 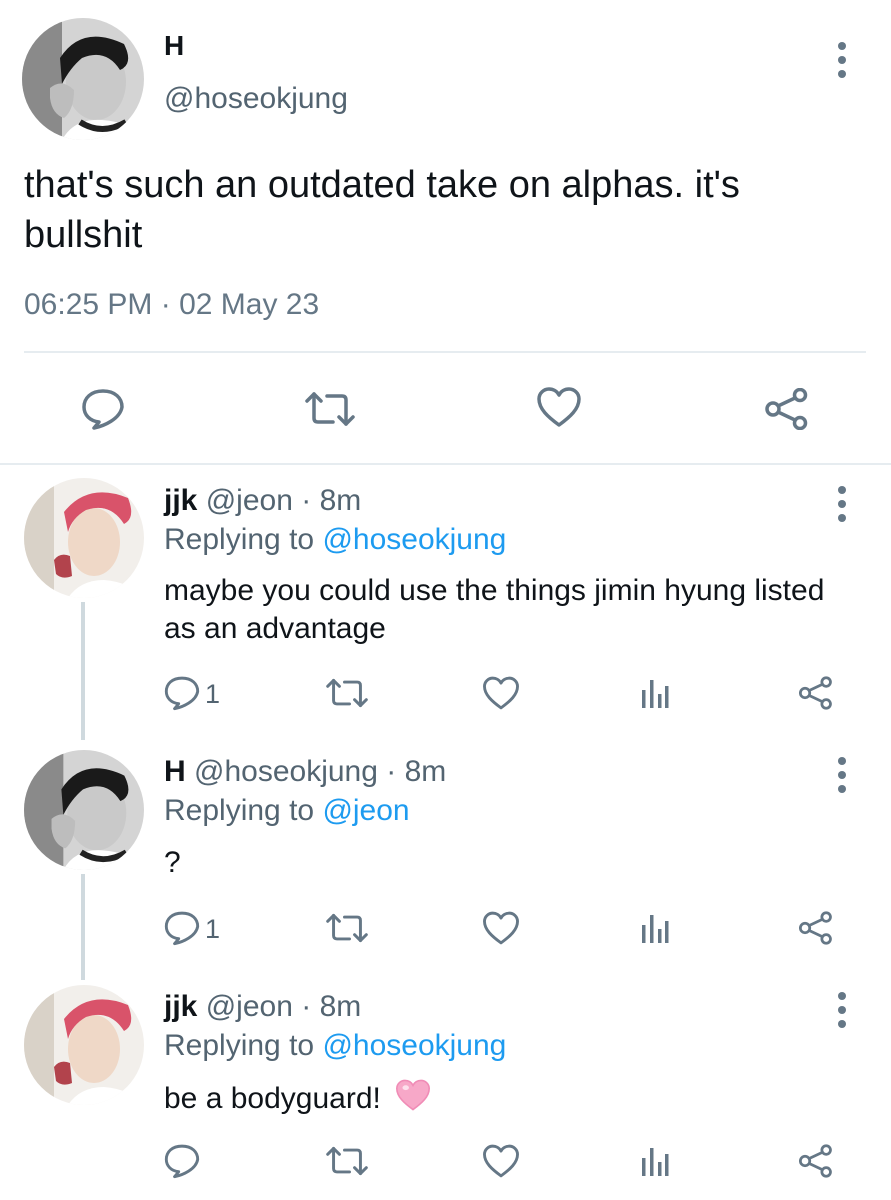 What do you see at coordinates (272, 1098) in the screenshot?
I see `reply-text-content: be a bodyguard!` at bounding box center [272, 1098].